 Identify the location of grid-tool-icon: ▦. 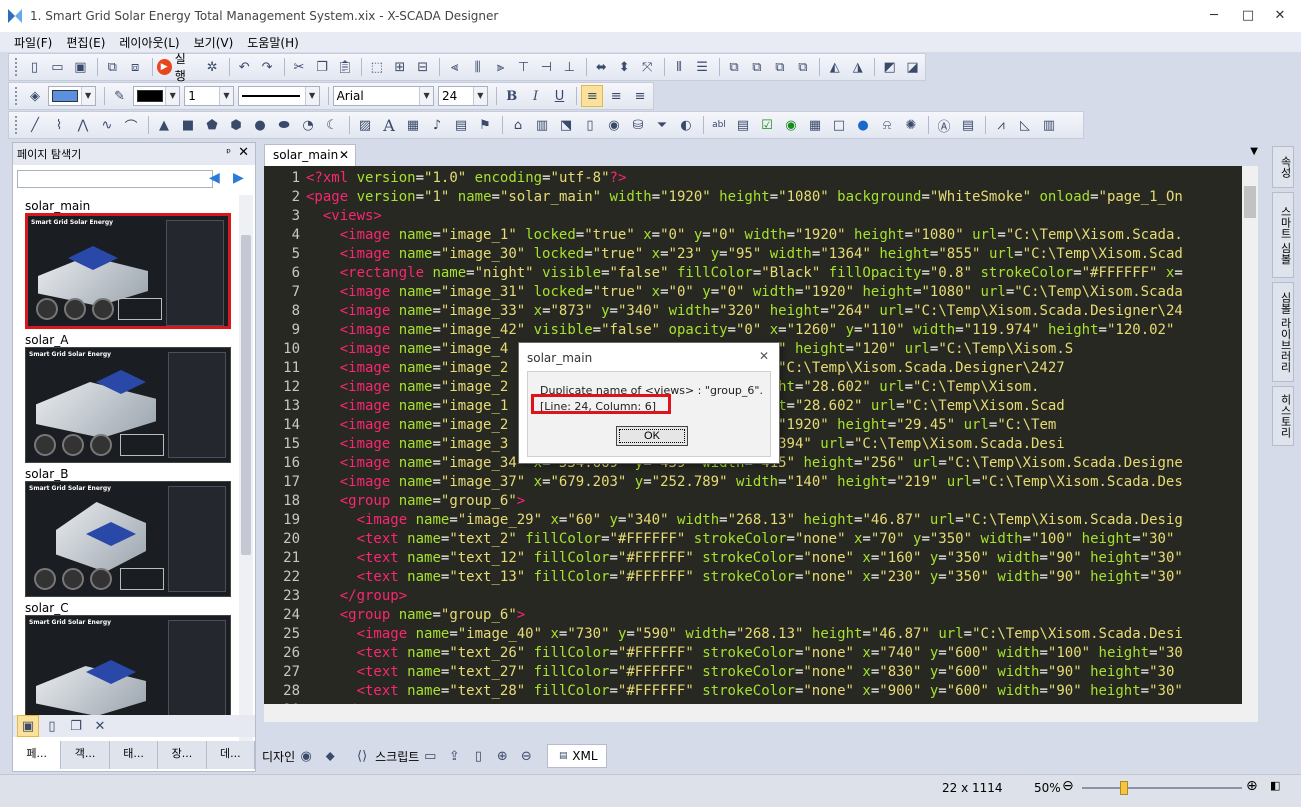
(815, 125).